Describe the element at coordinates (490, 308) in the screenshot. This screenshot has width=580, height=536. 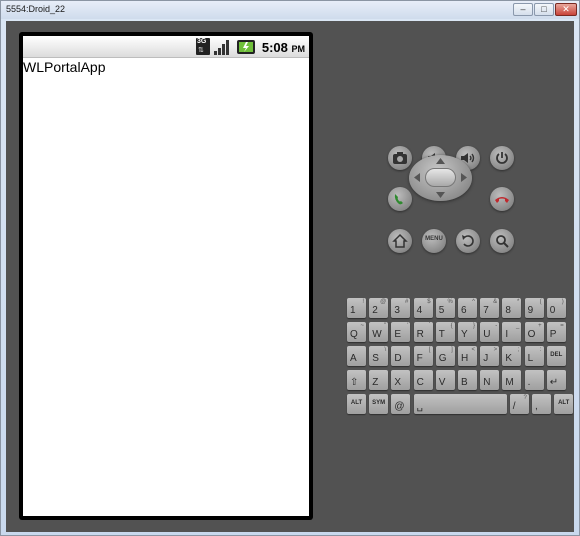
I see `key-7: 7 &` at that location.